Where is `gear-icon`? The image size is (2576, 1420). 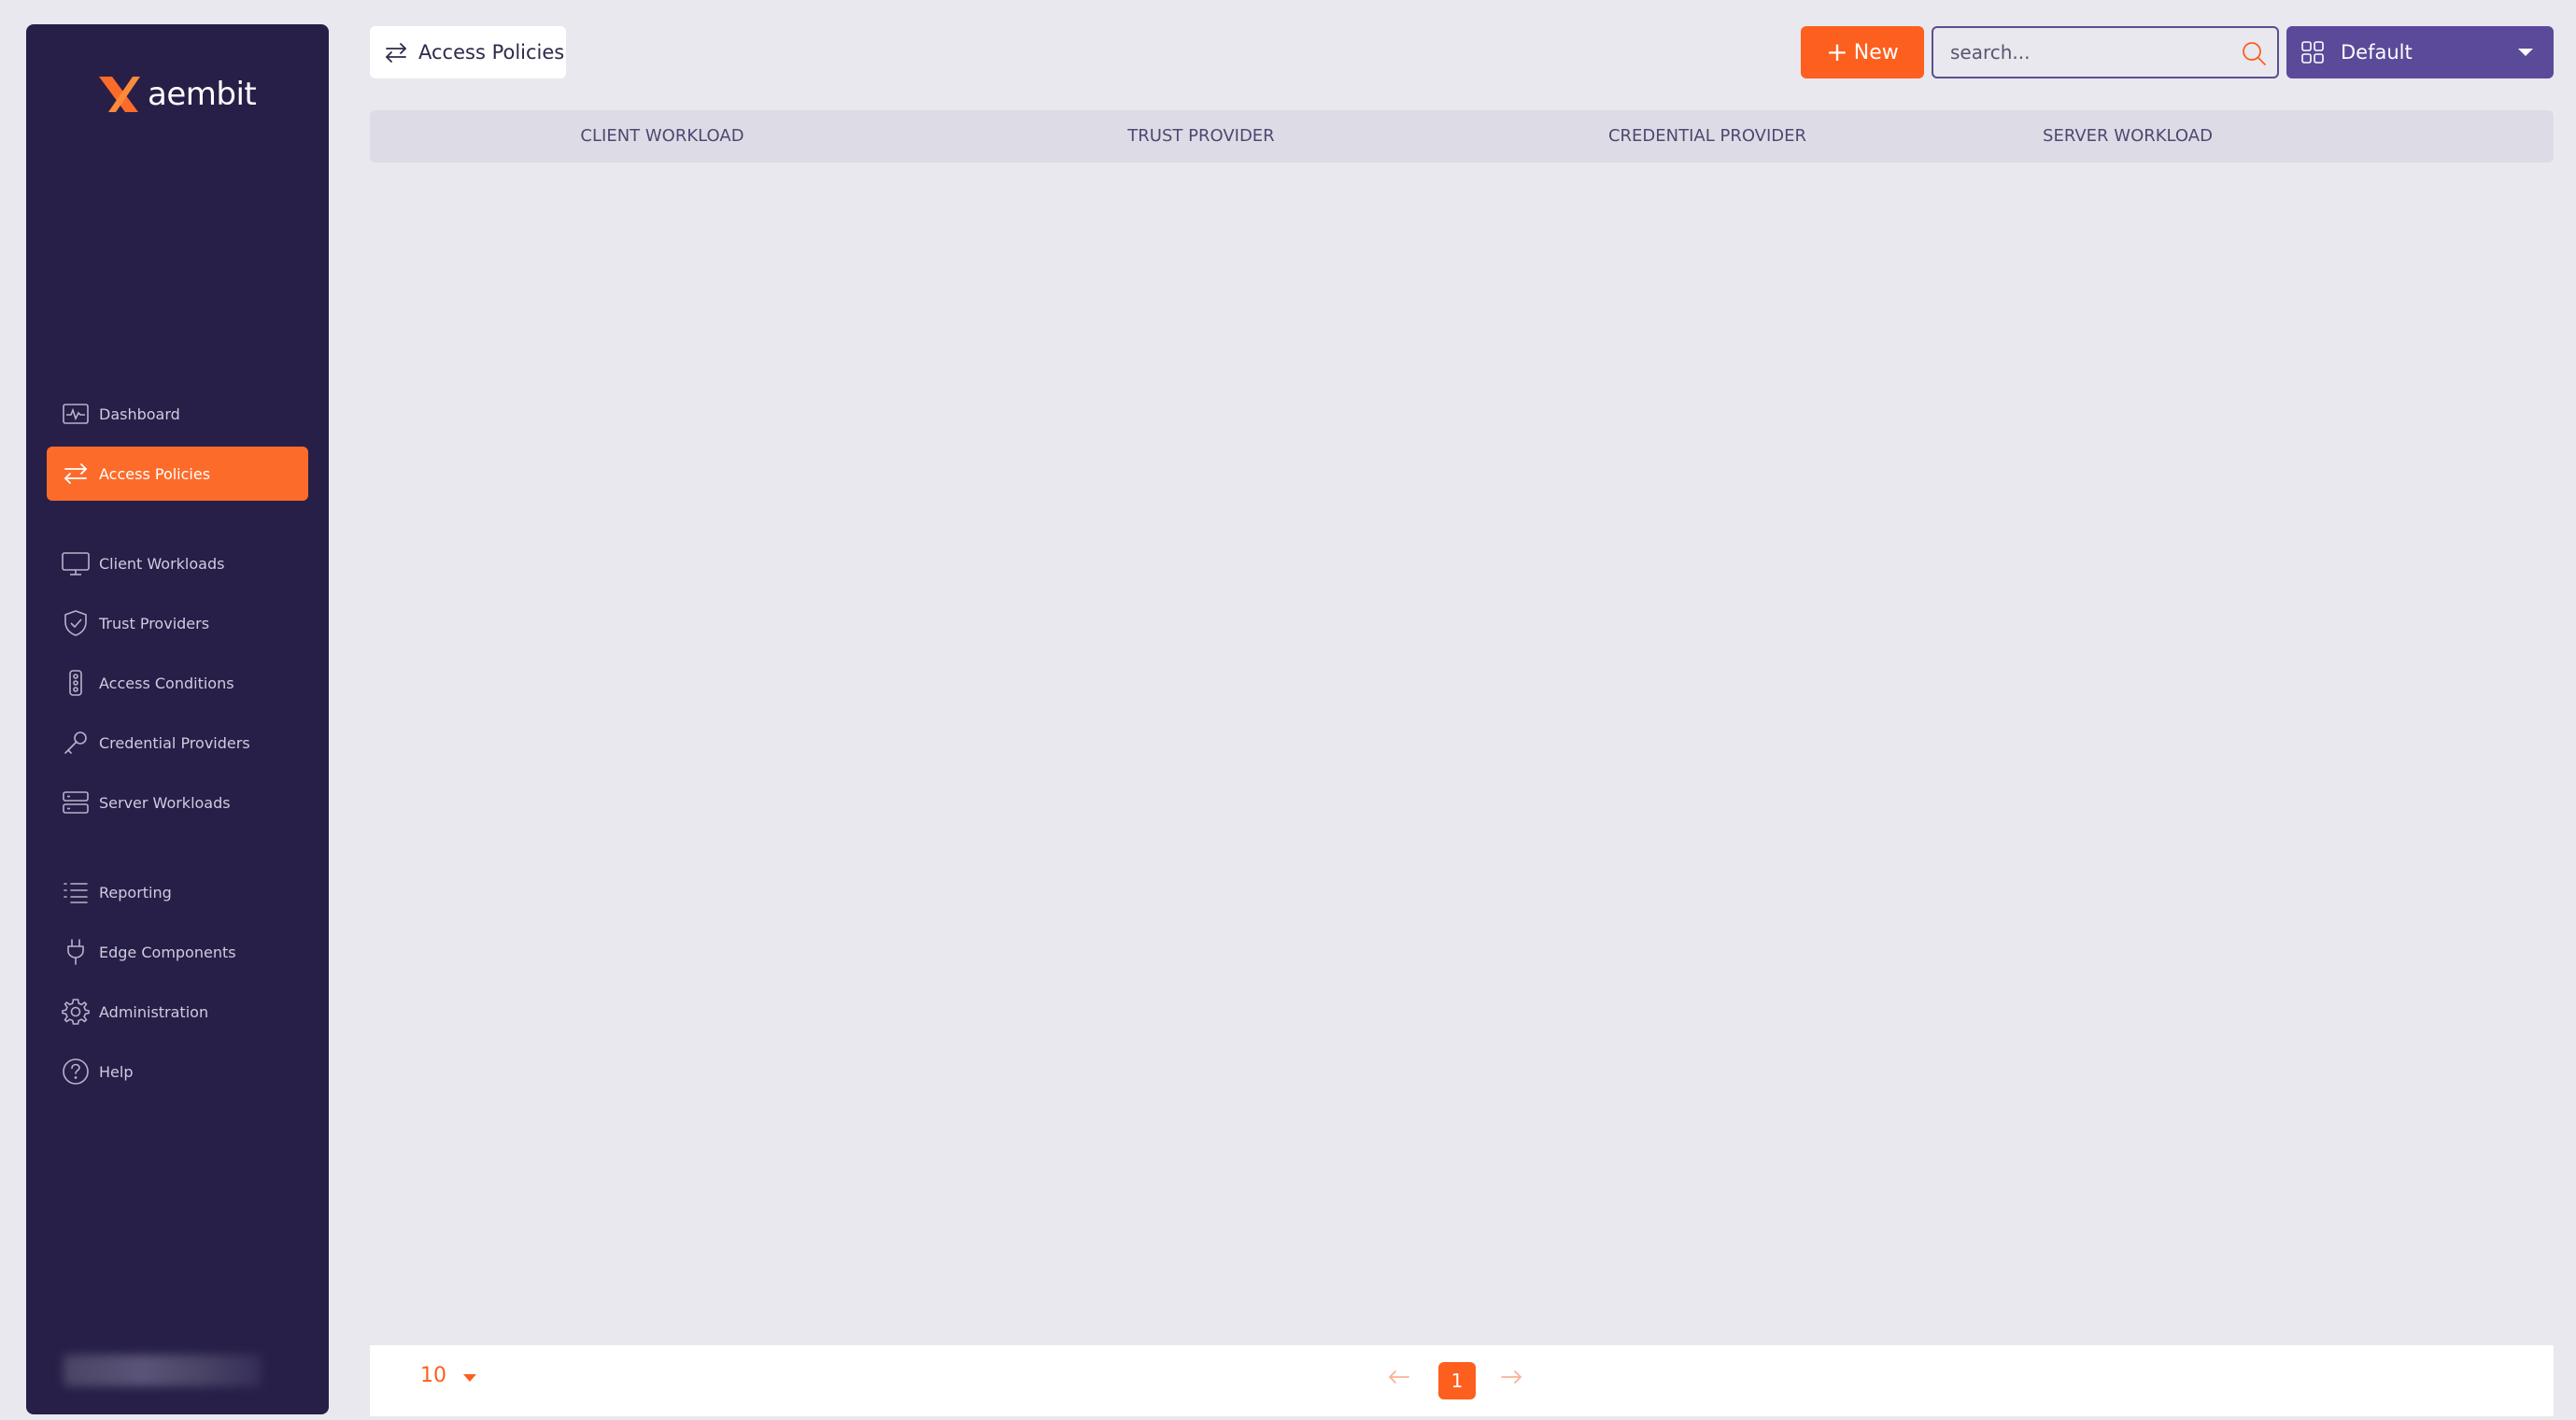
gear-icon is located at coordinates (76, 1012).